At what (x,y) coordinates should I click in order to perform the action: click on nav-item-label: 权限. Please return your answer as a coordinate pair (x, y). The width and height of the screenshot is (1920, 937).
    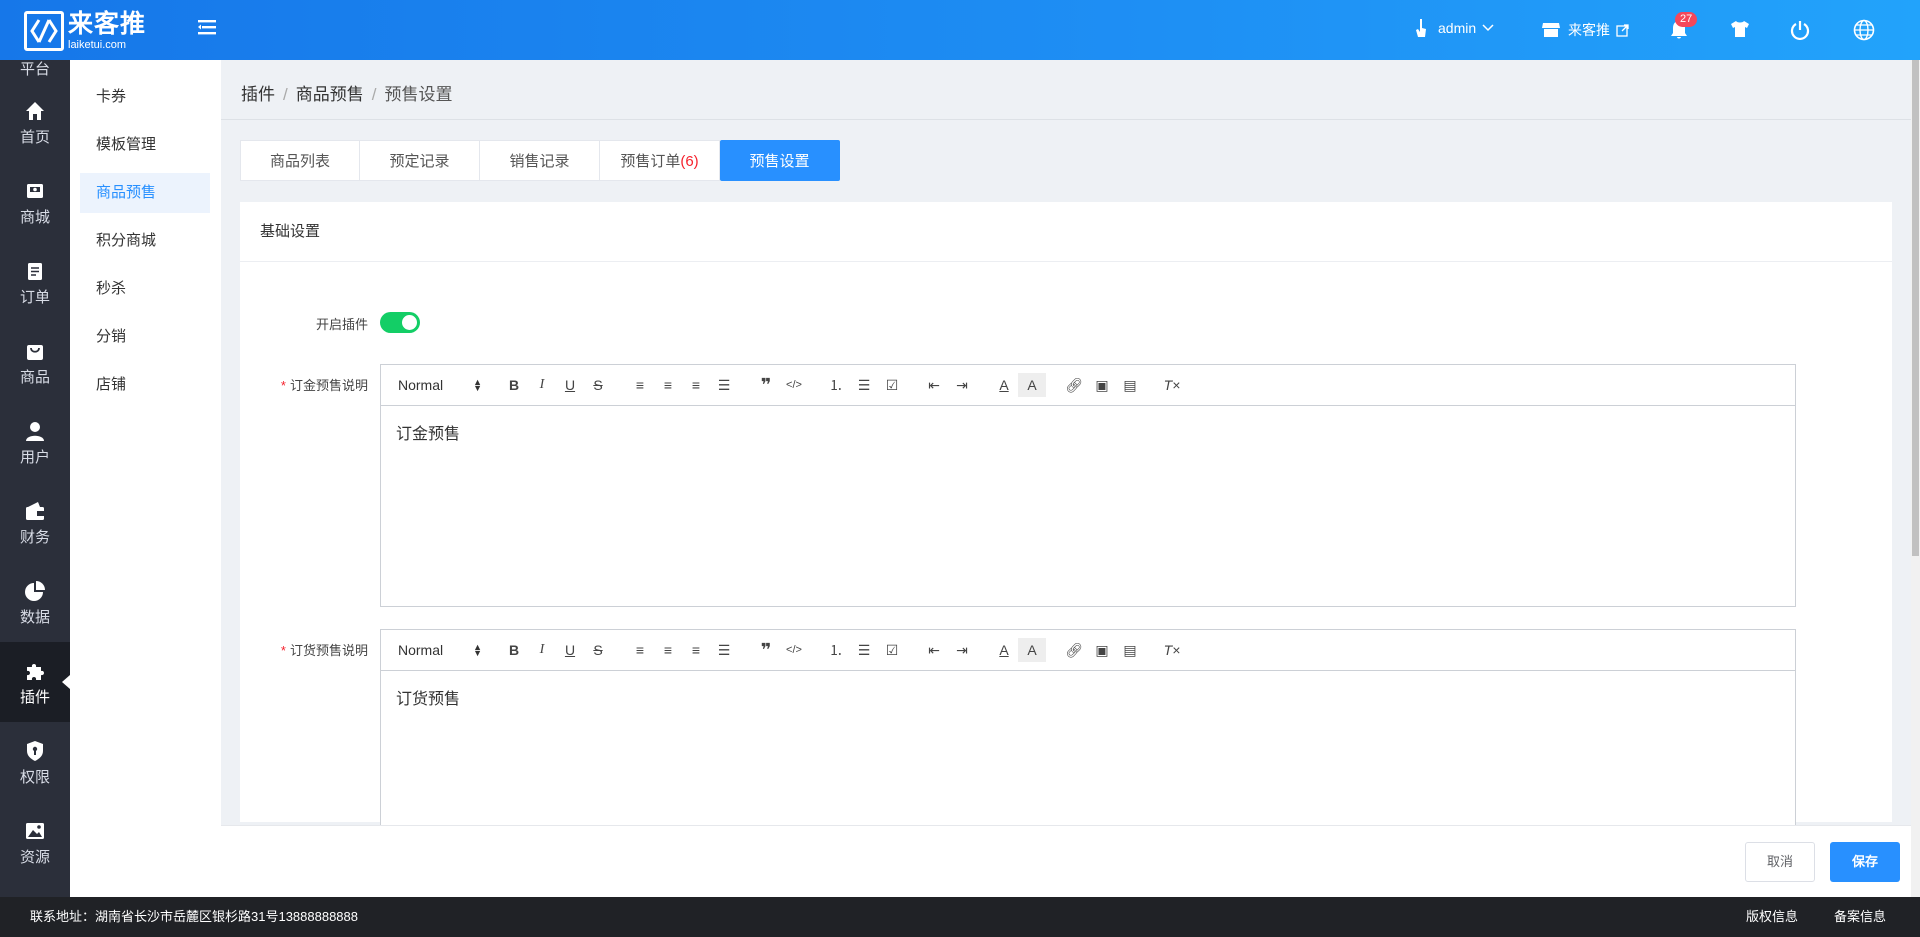
    Looking at the image, I should click on (34, 777).